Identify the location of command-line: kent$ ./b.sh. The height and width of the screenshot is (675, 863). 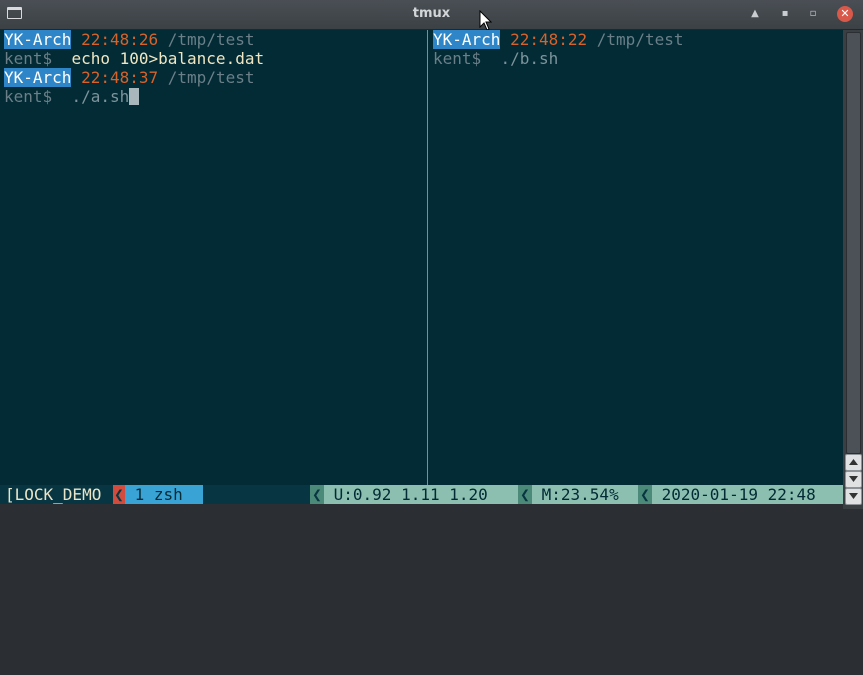
(495, 58).